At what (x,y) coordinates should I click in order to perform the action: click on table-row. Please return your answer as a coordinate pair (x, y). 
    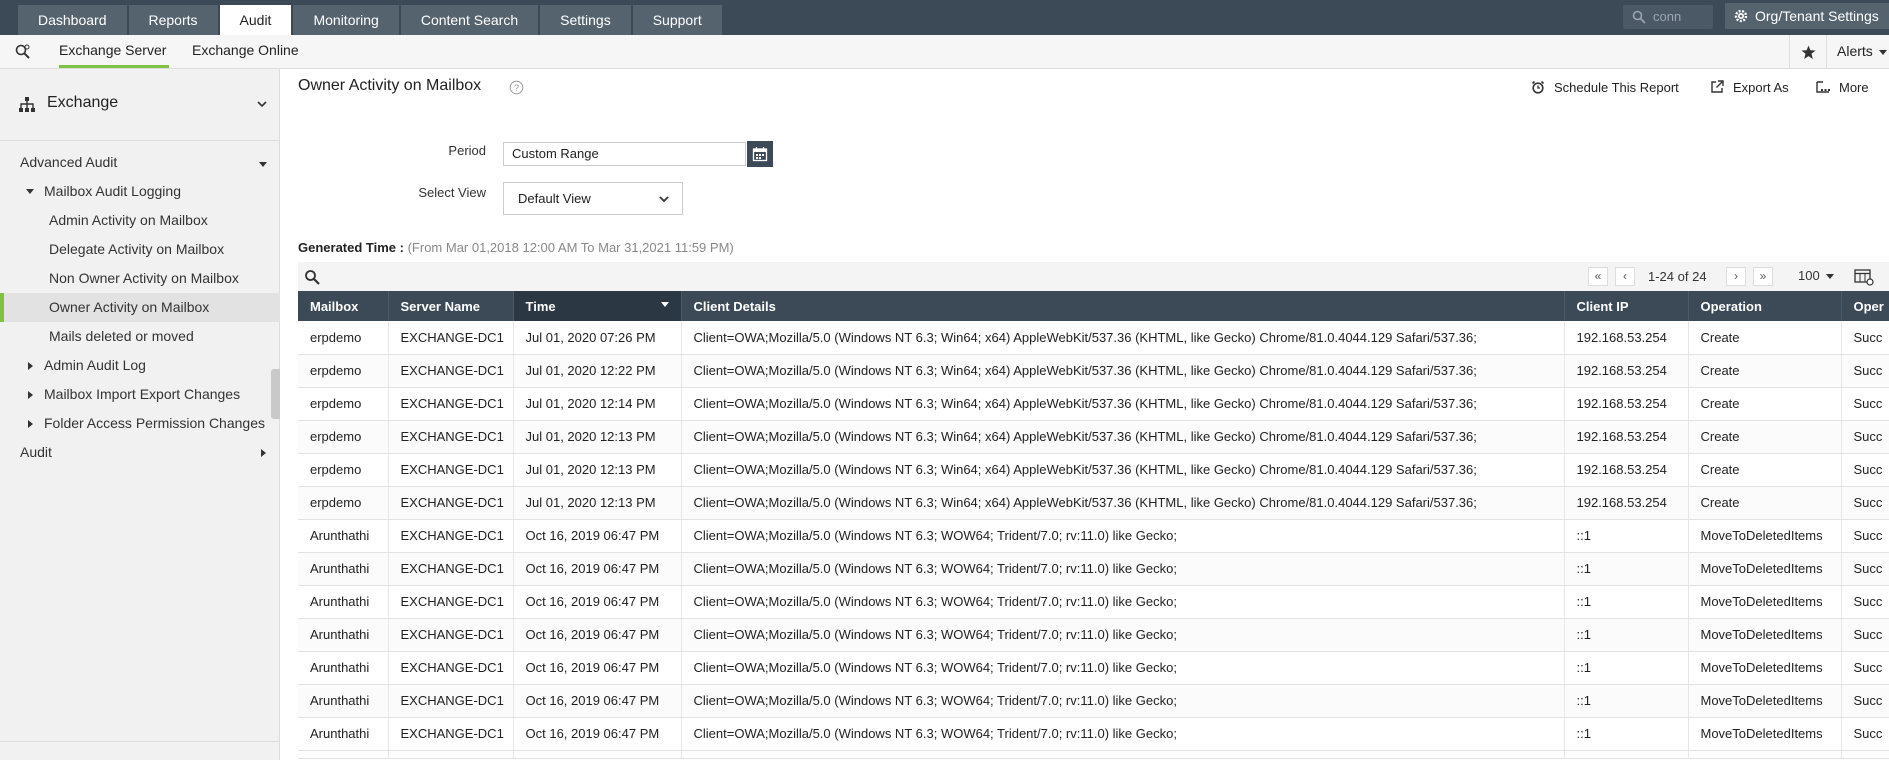
    Looking at the image, I should click on (1093, 754).